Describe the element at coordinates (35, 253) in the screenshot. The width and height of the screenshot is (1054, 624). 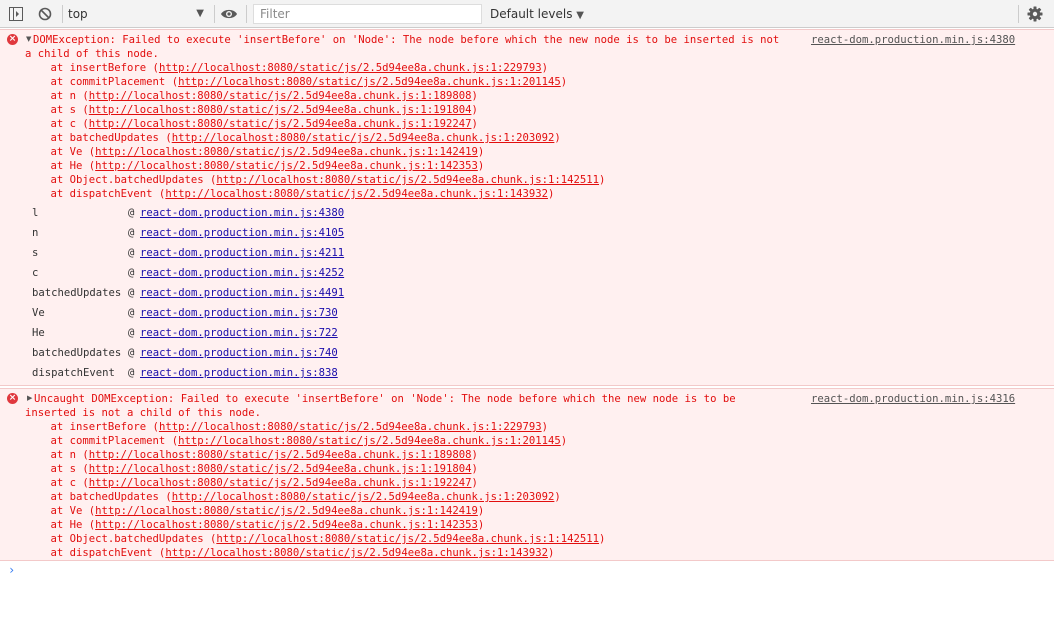
I see `call-frame-function: s` at that location.